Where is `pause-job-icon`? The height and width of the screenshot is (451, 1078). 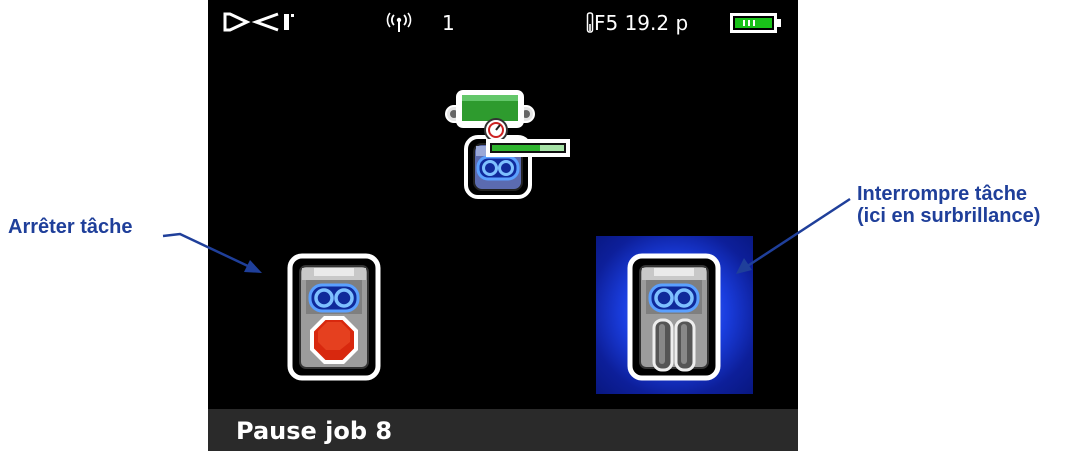
pause-job-icon is located at coordinates (674, 317).